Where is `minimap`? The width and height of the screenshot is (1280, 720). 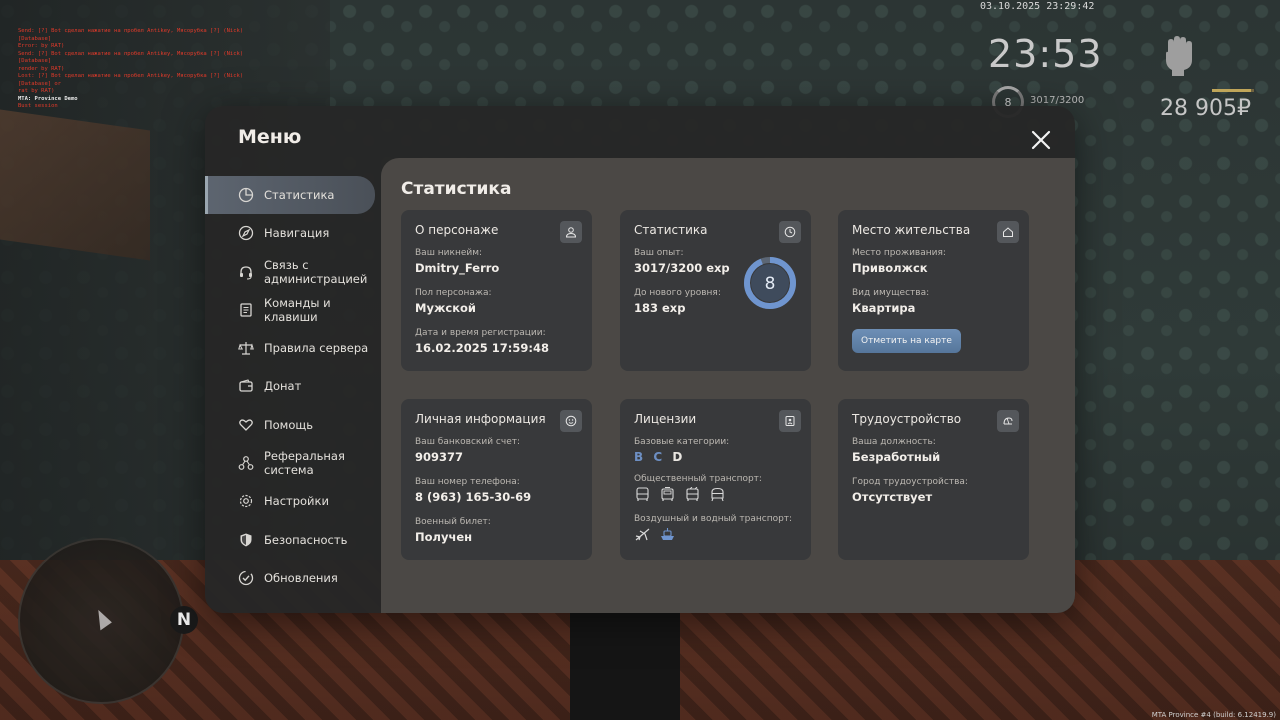 minimap is located at coordinates (101, 621).